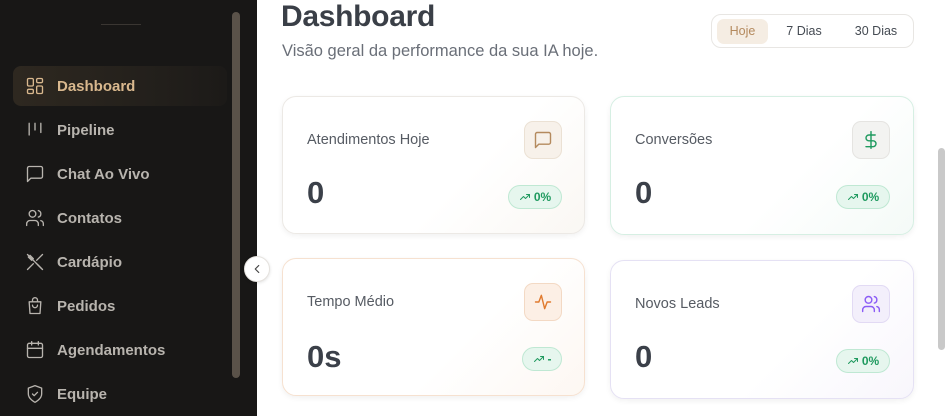 This screenshot has width=951, height=416. Describe the element at coordinates (433, 165) in the screenshot. I see `stat-card-atendimentos: Atendimentos Hoje 0 0%` at that location.